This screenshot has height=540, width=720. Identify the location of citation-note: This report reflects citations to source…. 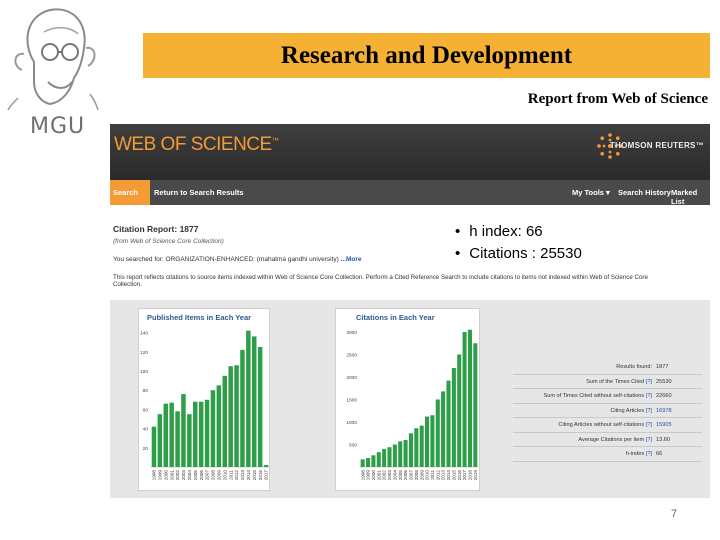
(380, 281).